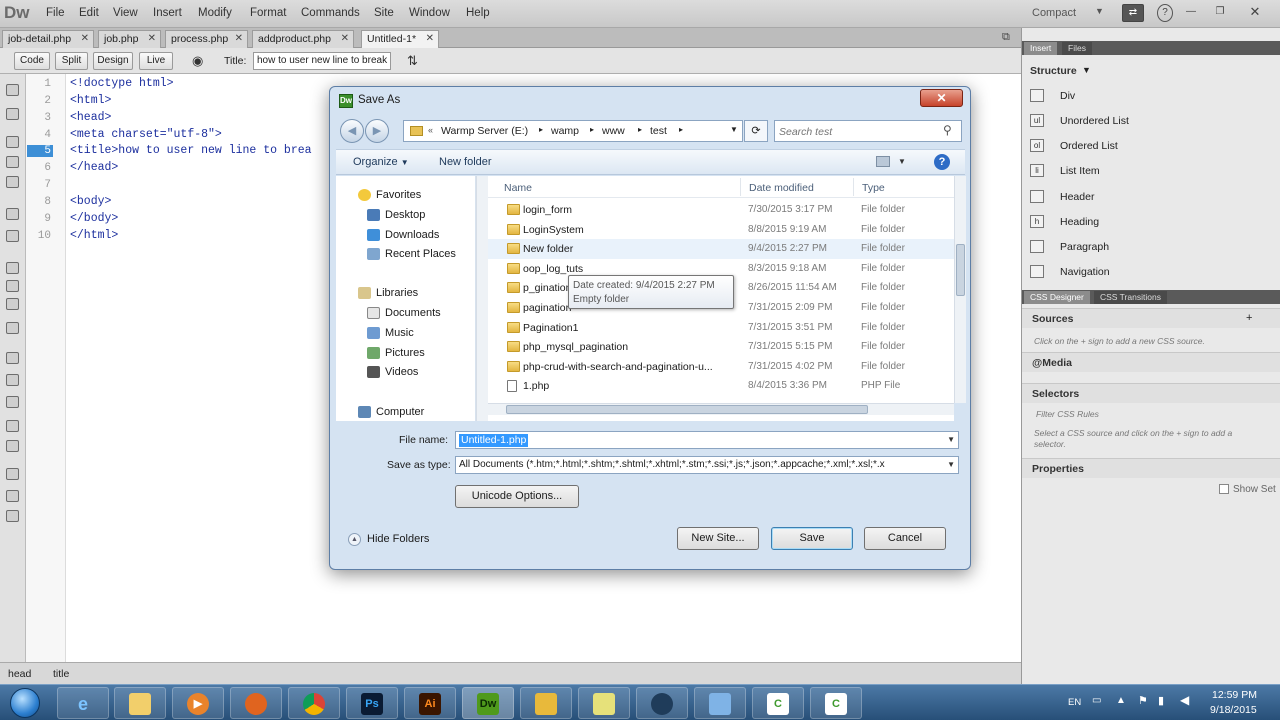 The width and height of the screenshot is (1280, 720). Describe the element at coordinates (215, 13) in the screenshot. I see `menu-modify: Modify` at that location.